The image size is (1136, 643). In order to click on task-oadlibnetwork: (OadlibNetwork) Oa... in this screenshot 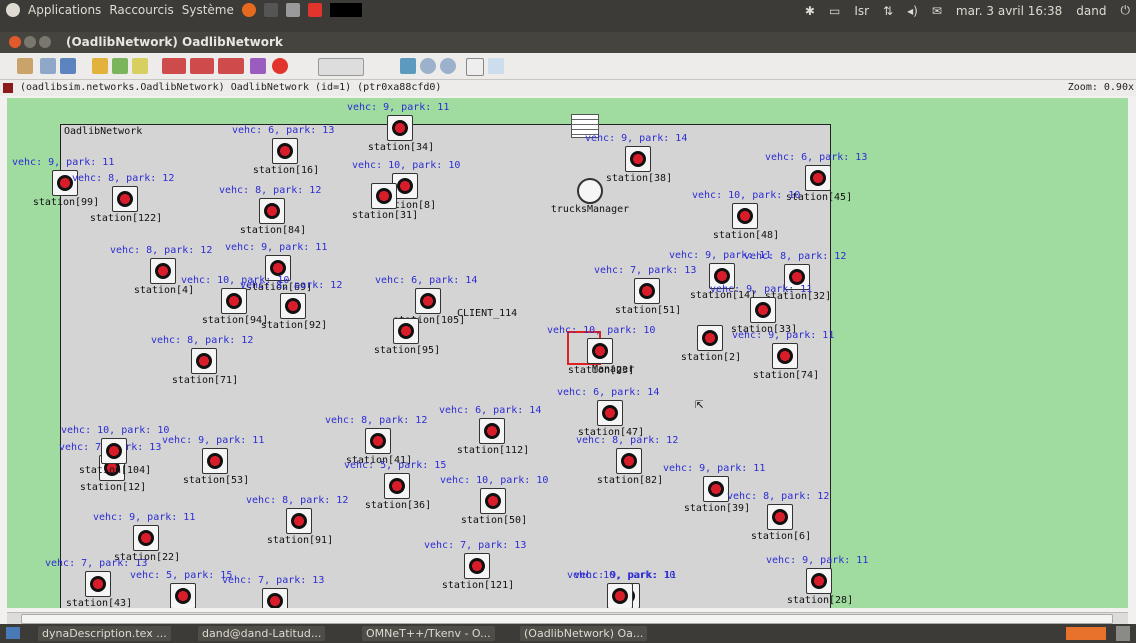, I will do `click(584, 633)`.